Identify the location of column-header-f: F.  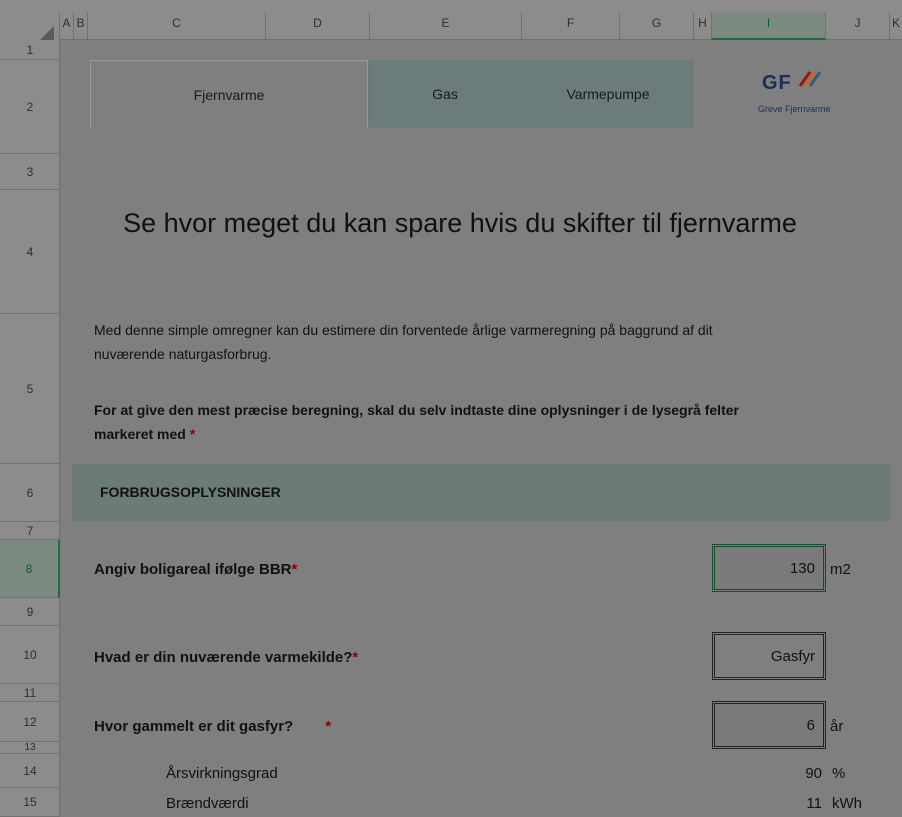
(571, 26).